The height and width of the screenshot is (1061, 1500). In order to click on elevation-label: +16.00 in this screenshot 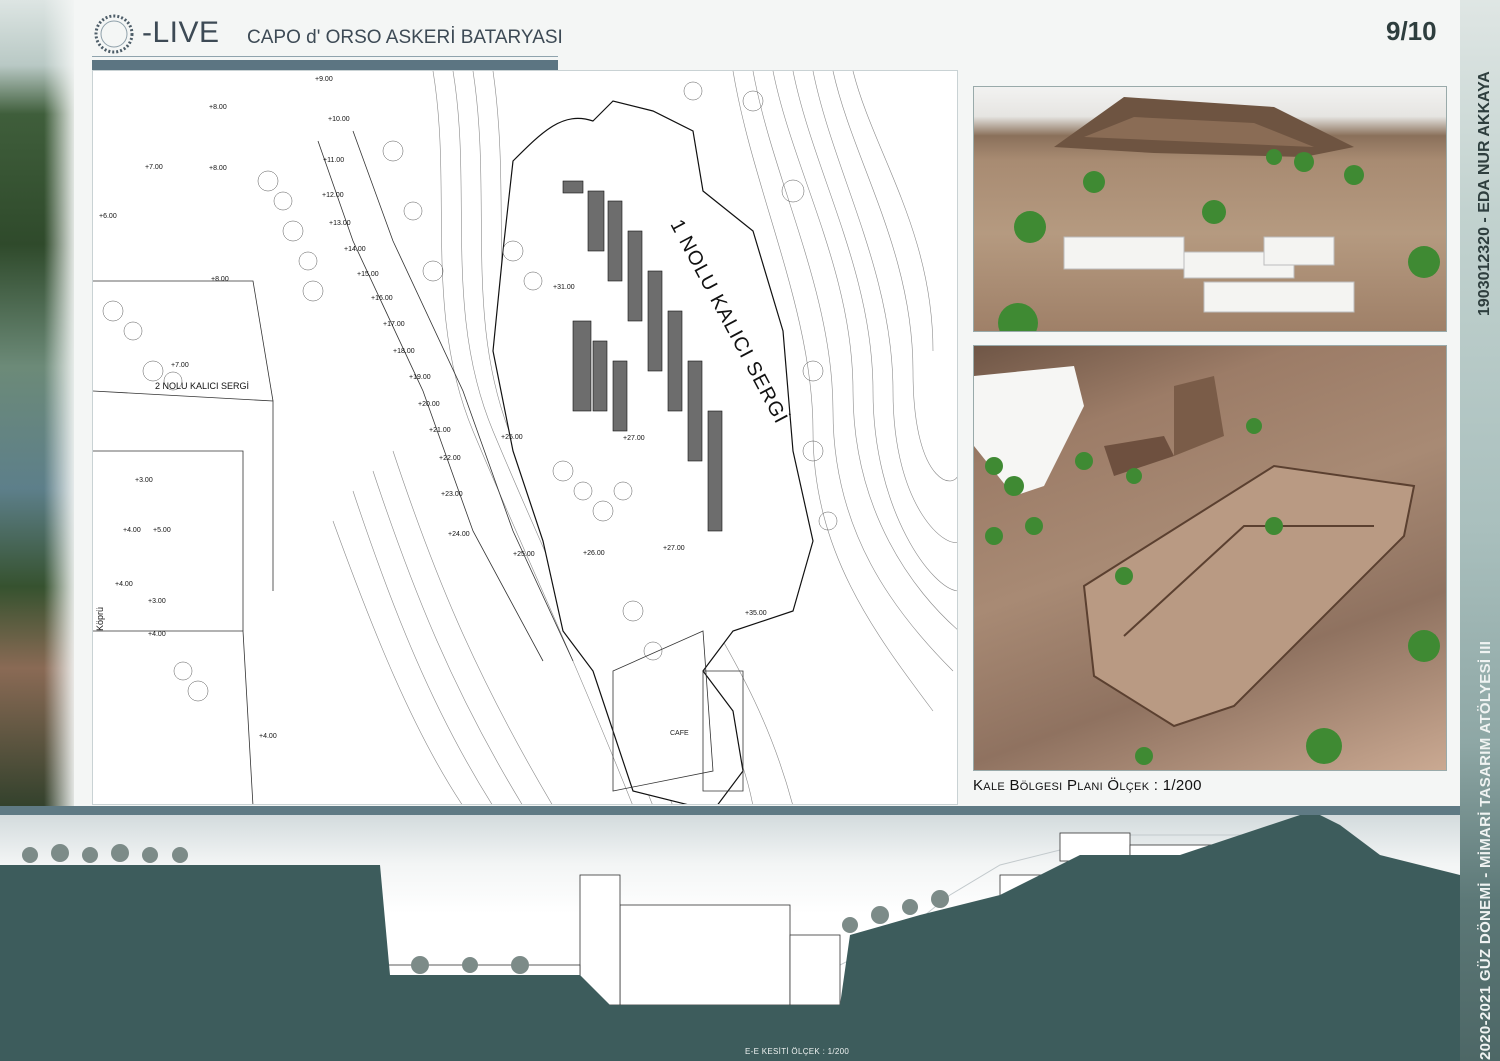, I will do `click(382, 298)`.